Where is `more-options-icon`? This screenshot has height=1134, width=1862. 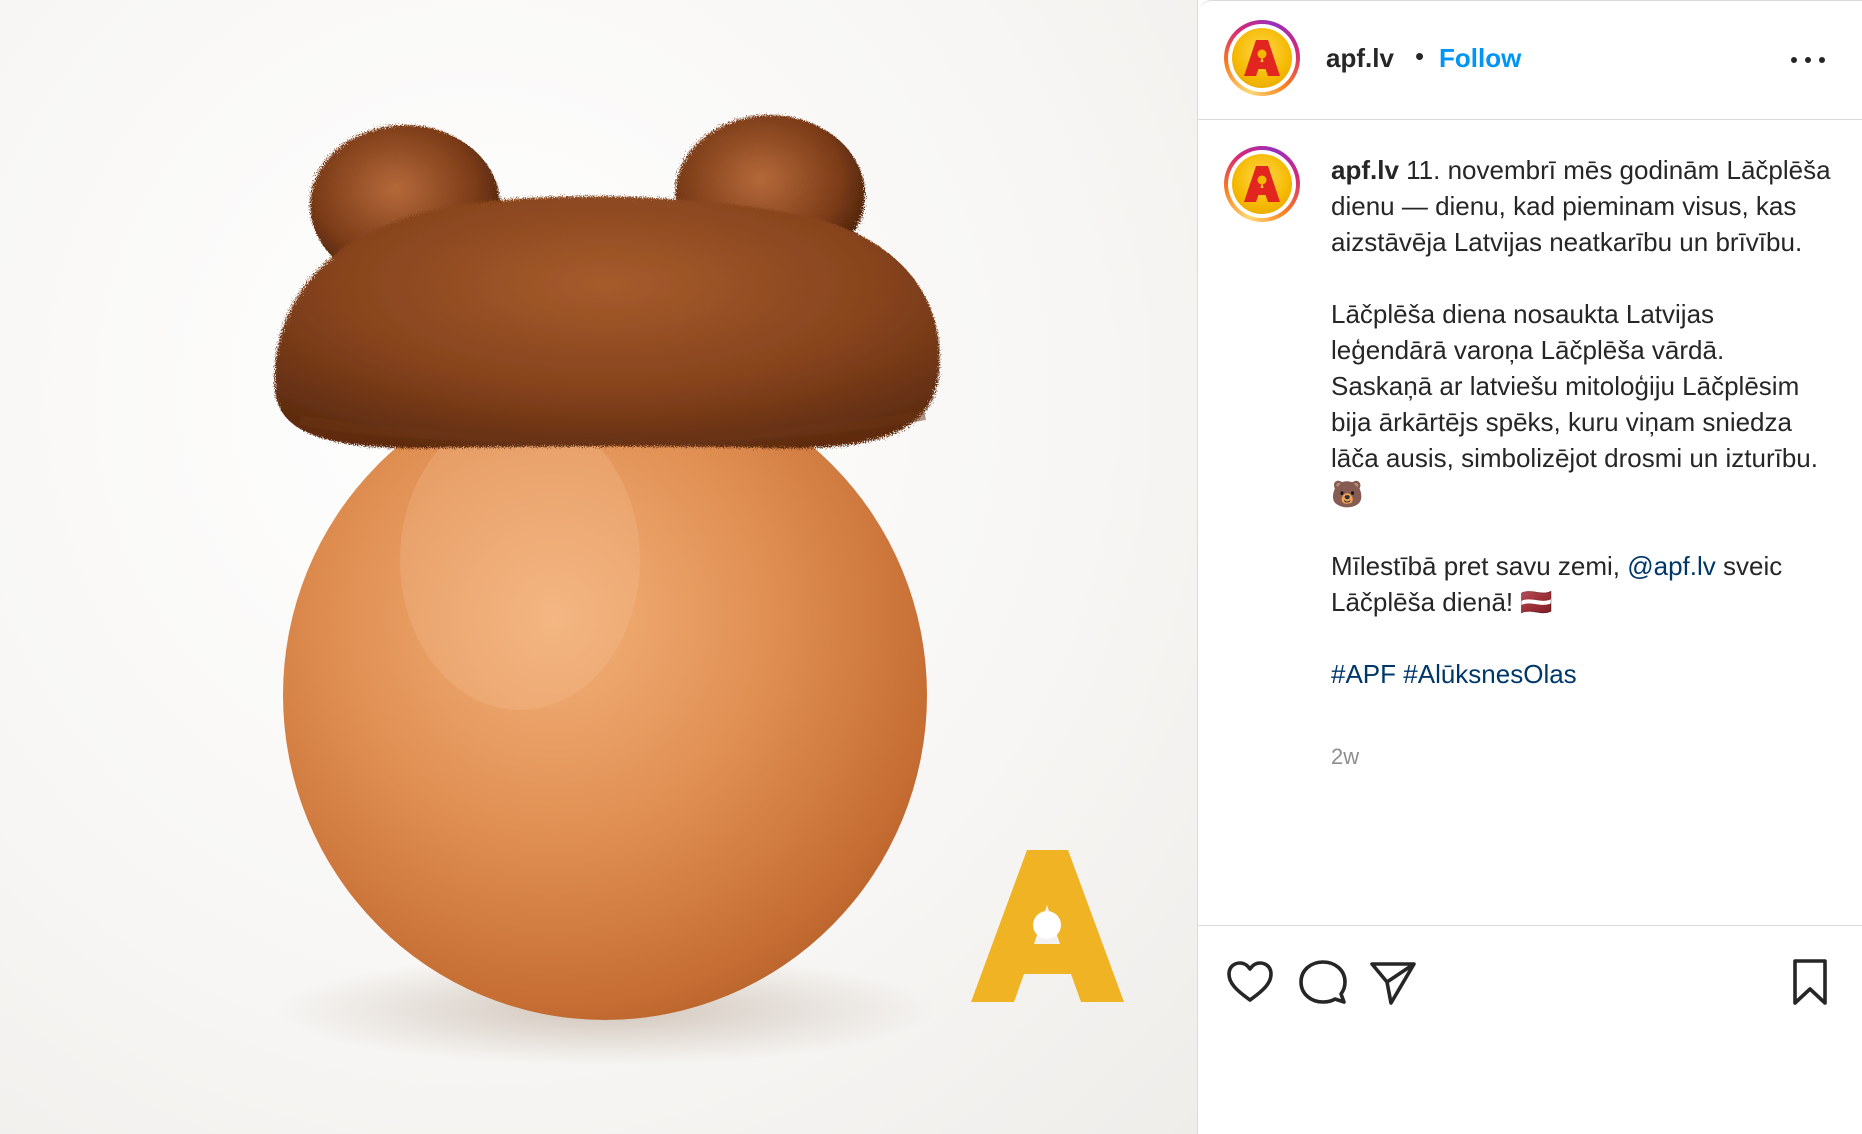
more-options-icon is located at coordinates (1809, 60).